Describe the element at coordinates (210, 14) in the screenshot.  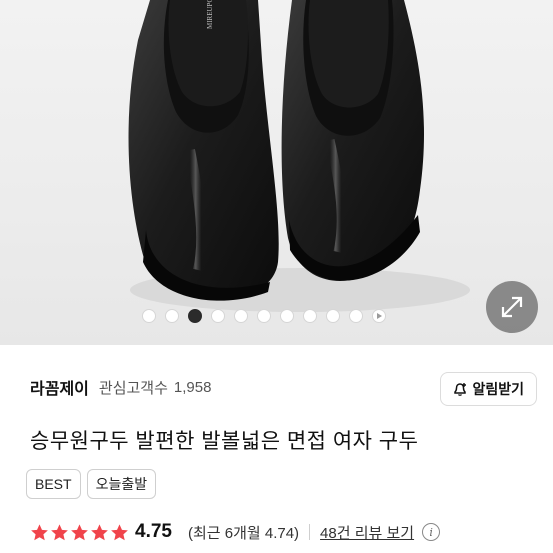
I see `brand-print: MIREUPO` at that location.